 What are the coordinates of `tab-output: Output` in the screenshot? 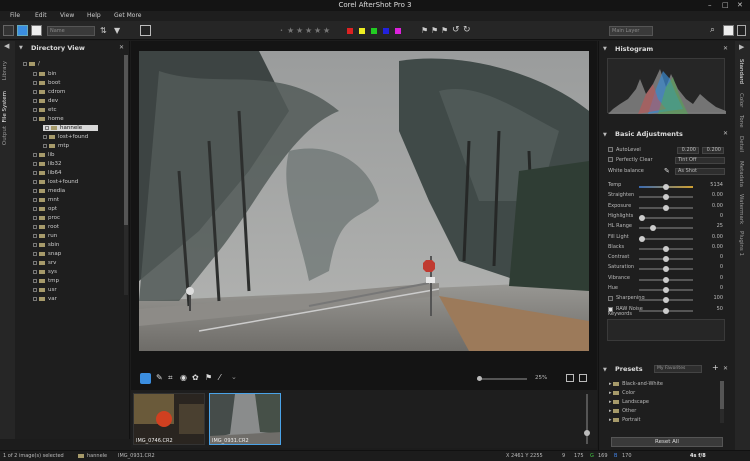 It's located at (5, 135).